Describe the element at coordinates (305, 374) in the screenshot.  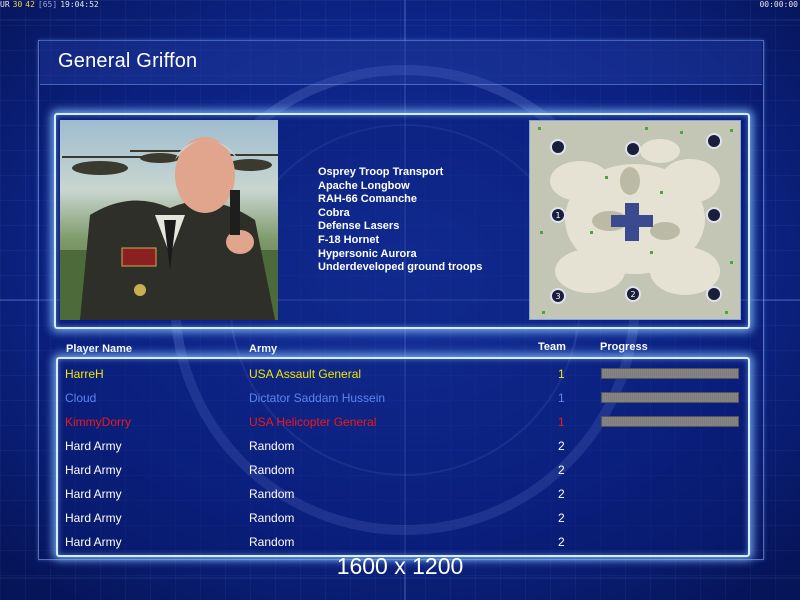
I see `player-army: USA Assault General` at that location.